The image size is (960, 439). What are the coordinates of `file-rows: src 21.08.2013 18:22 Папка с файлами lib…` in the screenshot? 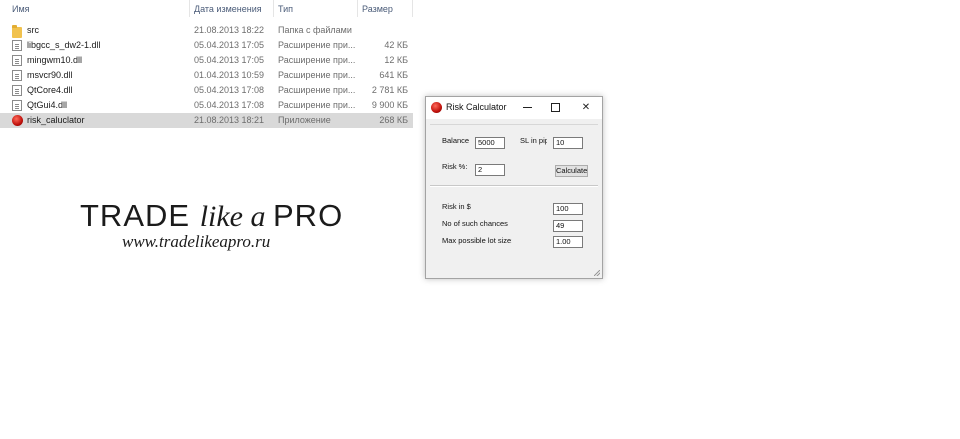 It's located at (206, 75).